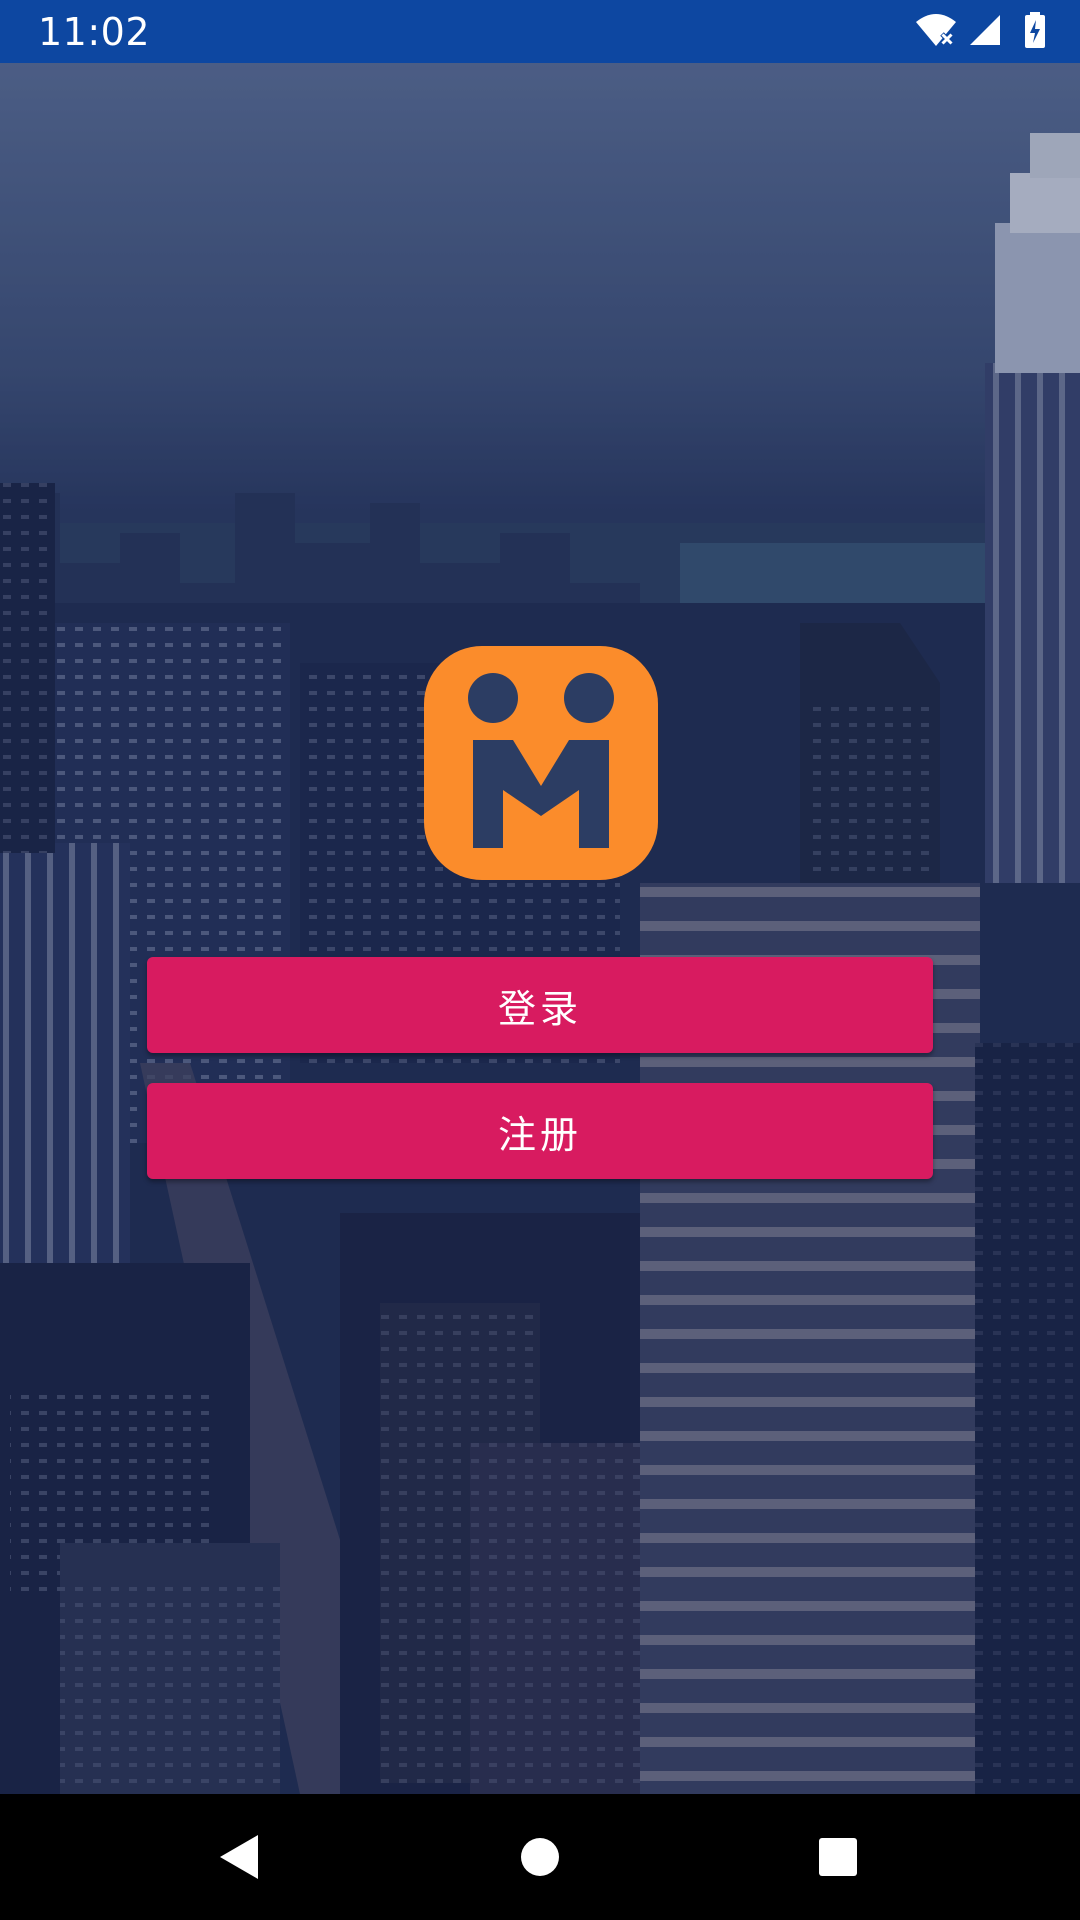  I want to click on battery-charging-icon, so click(1035, 32).